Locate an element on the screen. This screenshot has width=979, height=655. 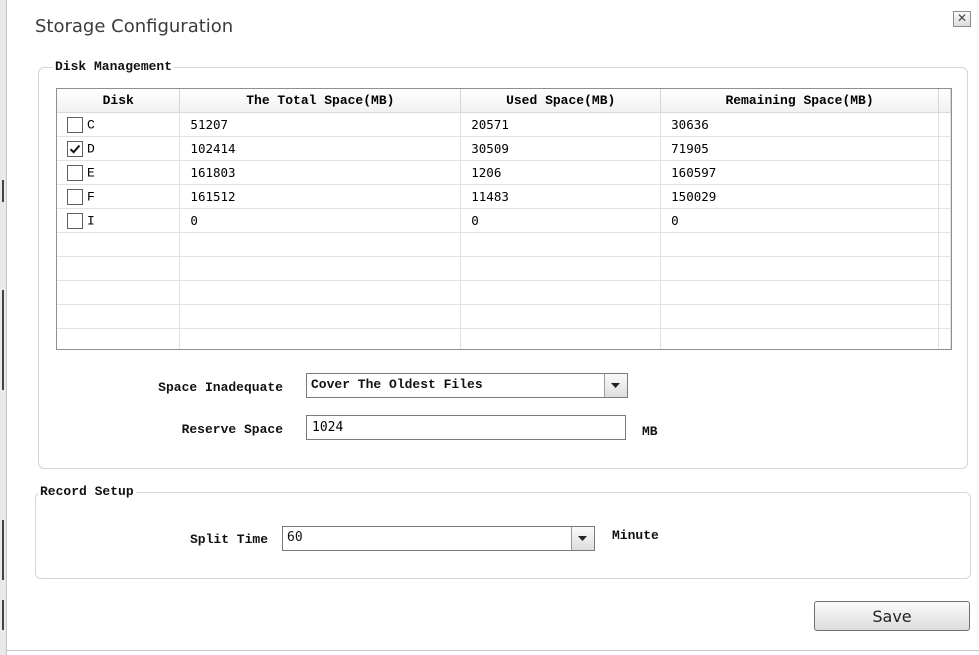
disk-cell: I is located at coordinates (119, 220).